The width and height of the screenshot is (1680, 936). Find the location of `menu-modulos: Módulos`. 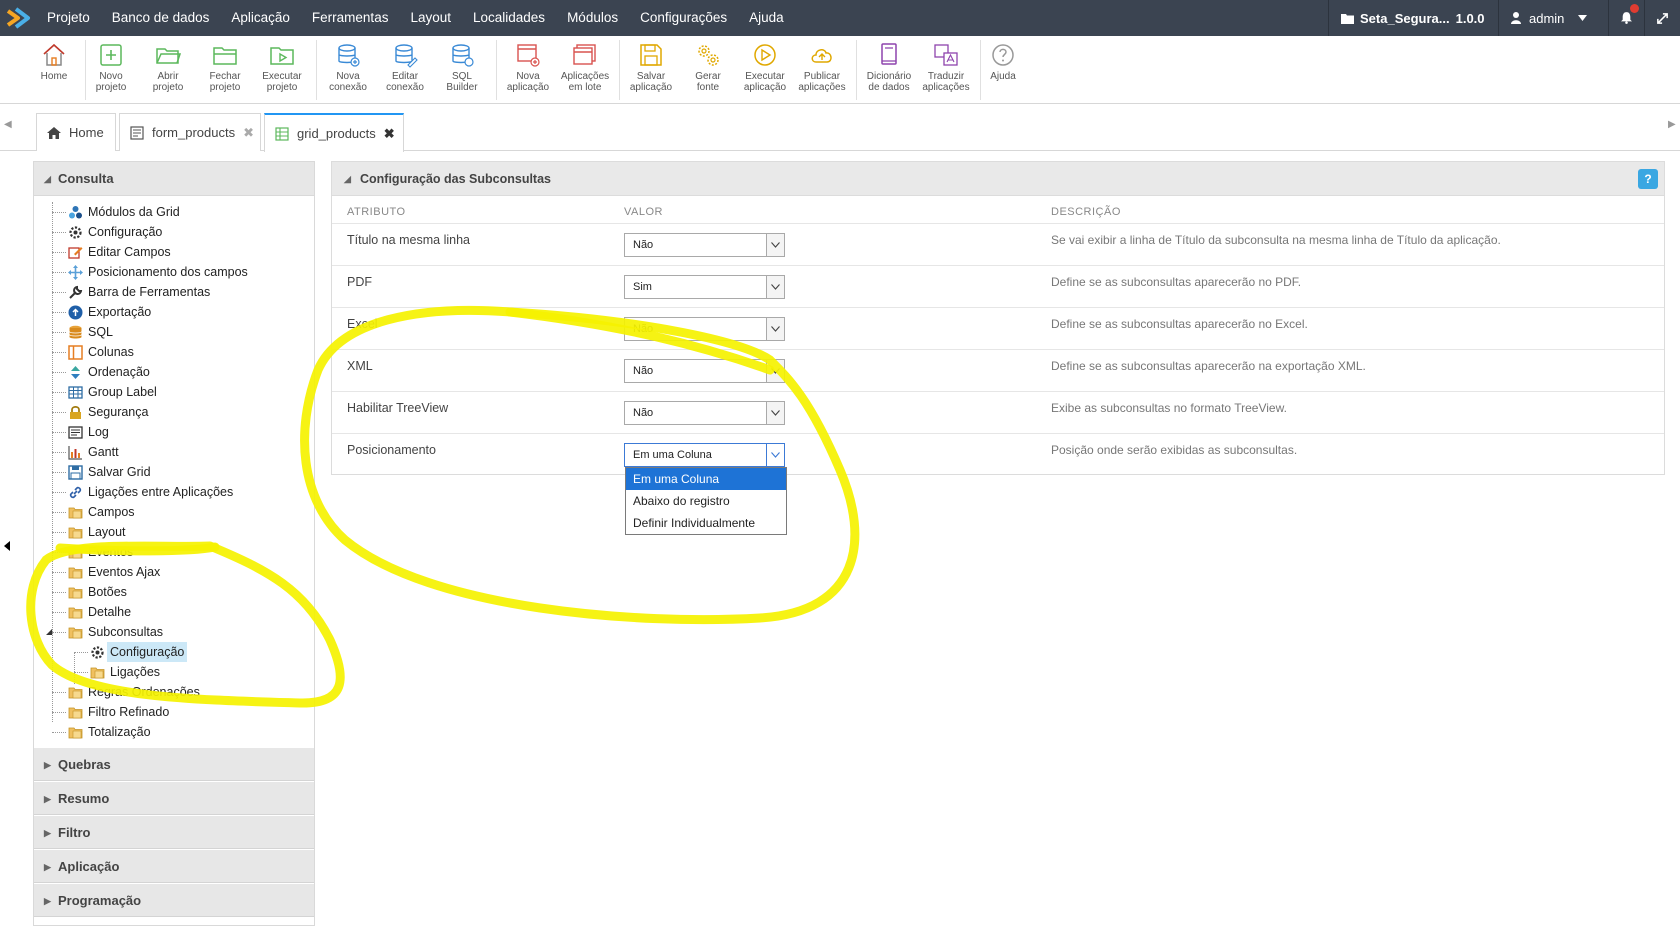

menu-modulos: Módulos is located at coordinates (592, 18).